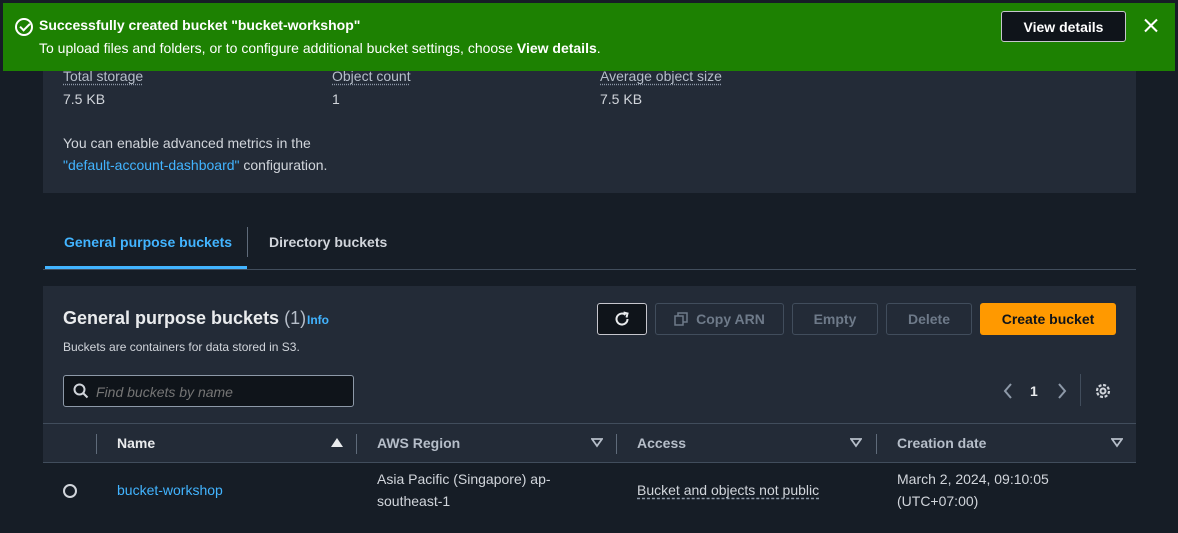 The height and width of the screenshot is (533, 1178). I want to click on tab-general-purpose-buckets: General purpose buckets, so click(148, 242).